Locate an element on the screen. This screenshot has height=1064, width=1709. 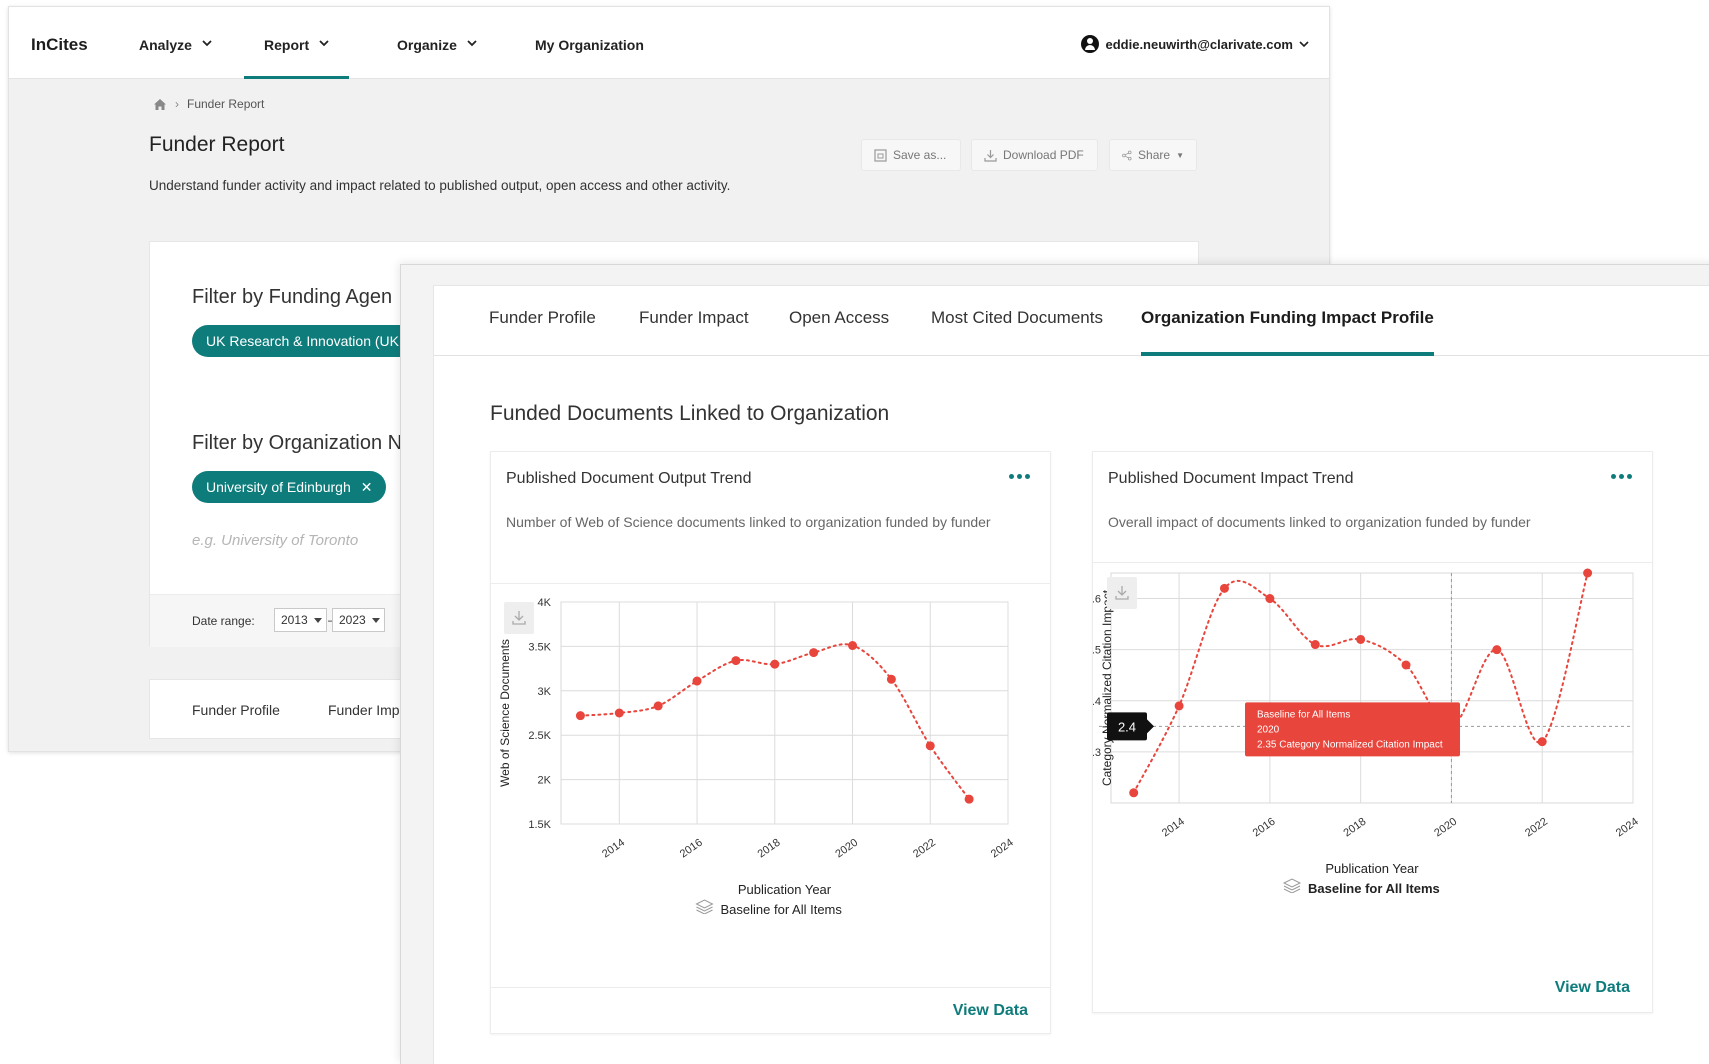
card-divider is located at coordinates (770, 987).